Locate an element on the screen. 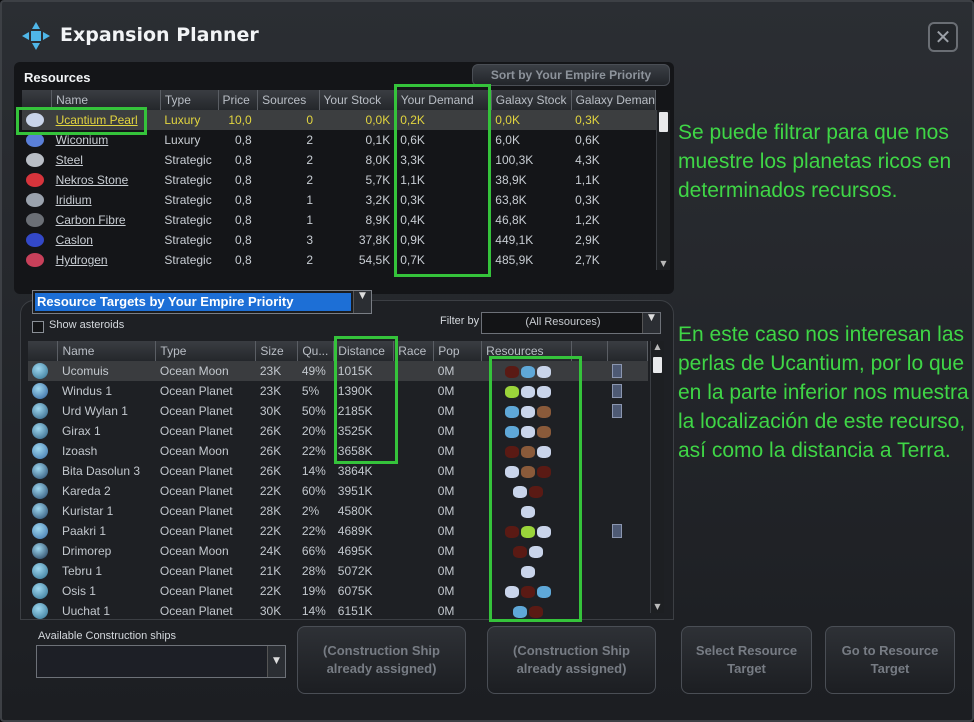  planet-name: Bita Dasolun 3 is located at coordinates (101, 471).